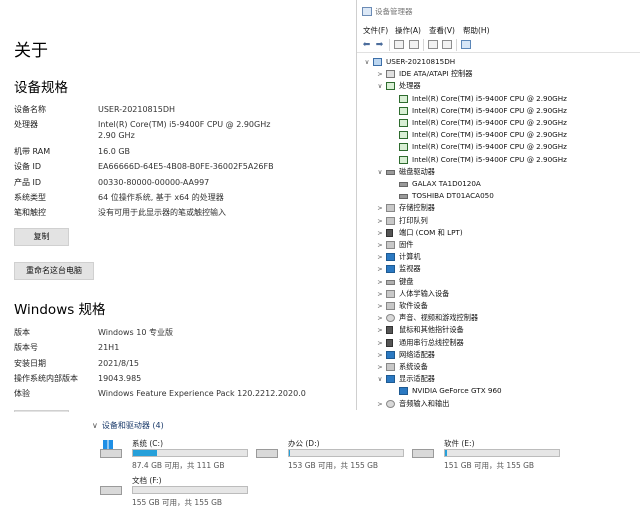 This screenshot has width=640, height=511. Describe the element at coordinates (433, 44) in the screenshot. I see `list-icon` at that location.